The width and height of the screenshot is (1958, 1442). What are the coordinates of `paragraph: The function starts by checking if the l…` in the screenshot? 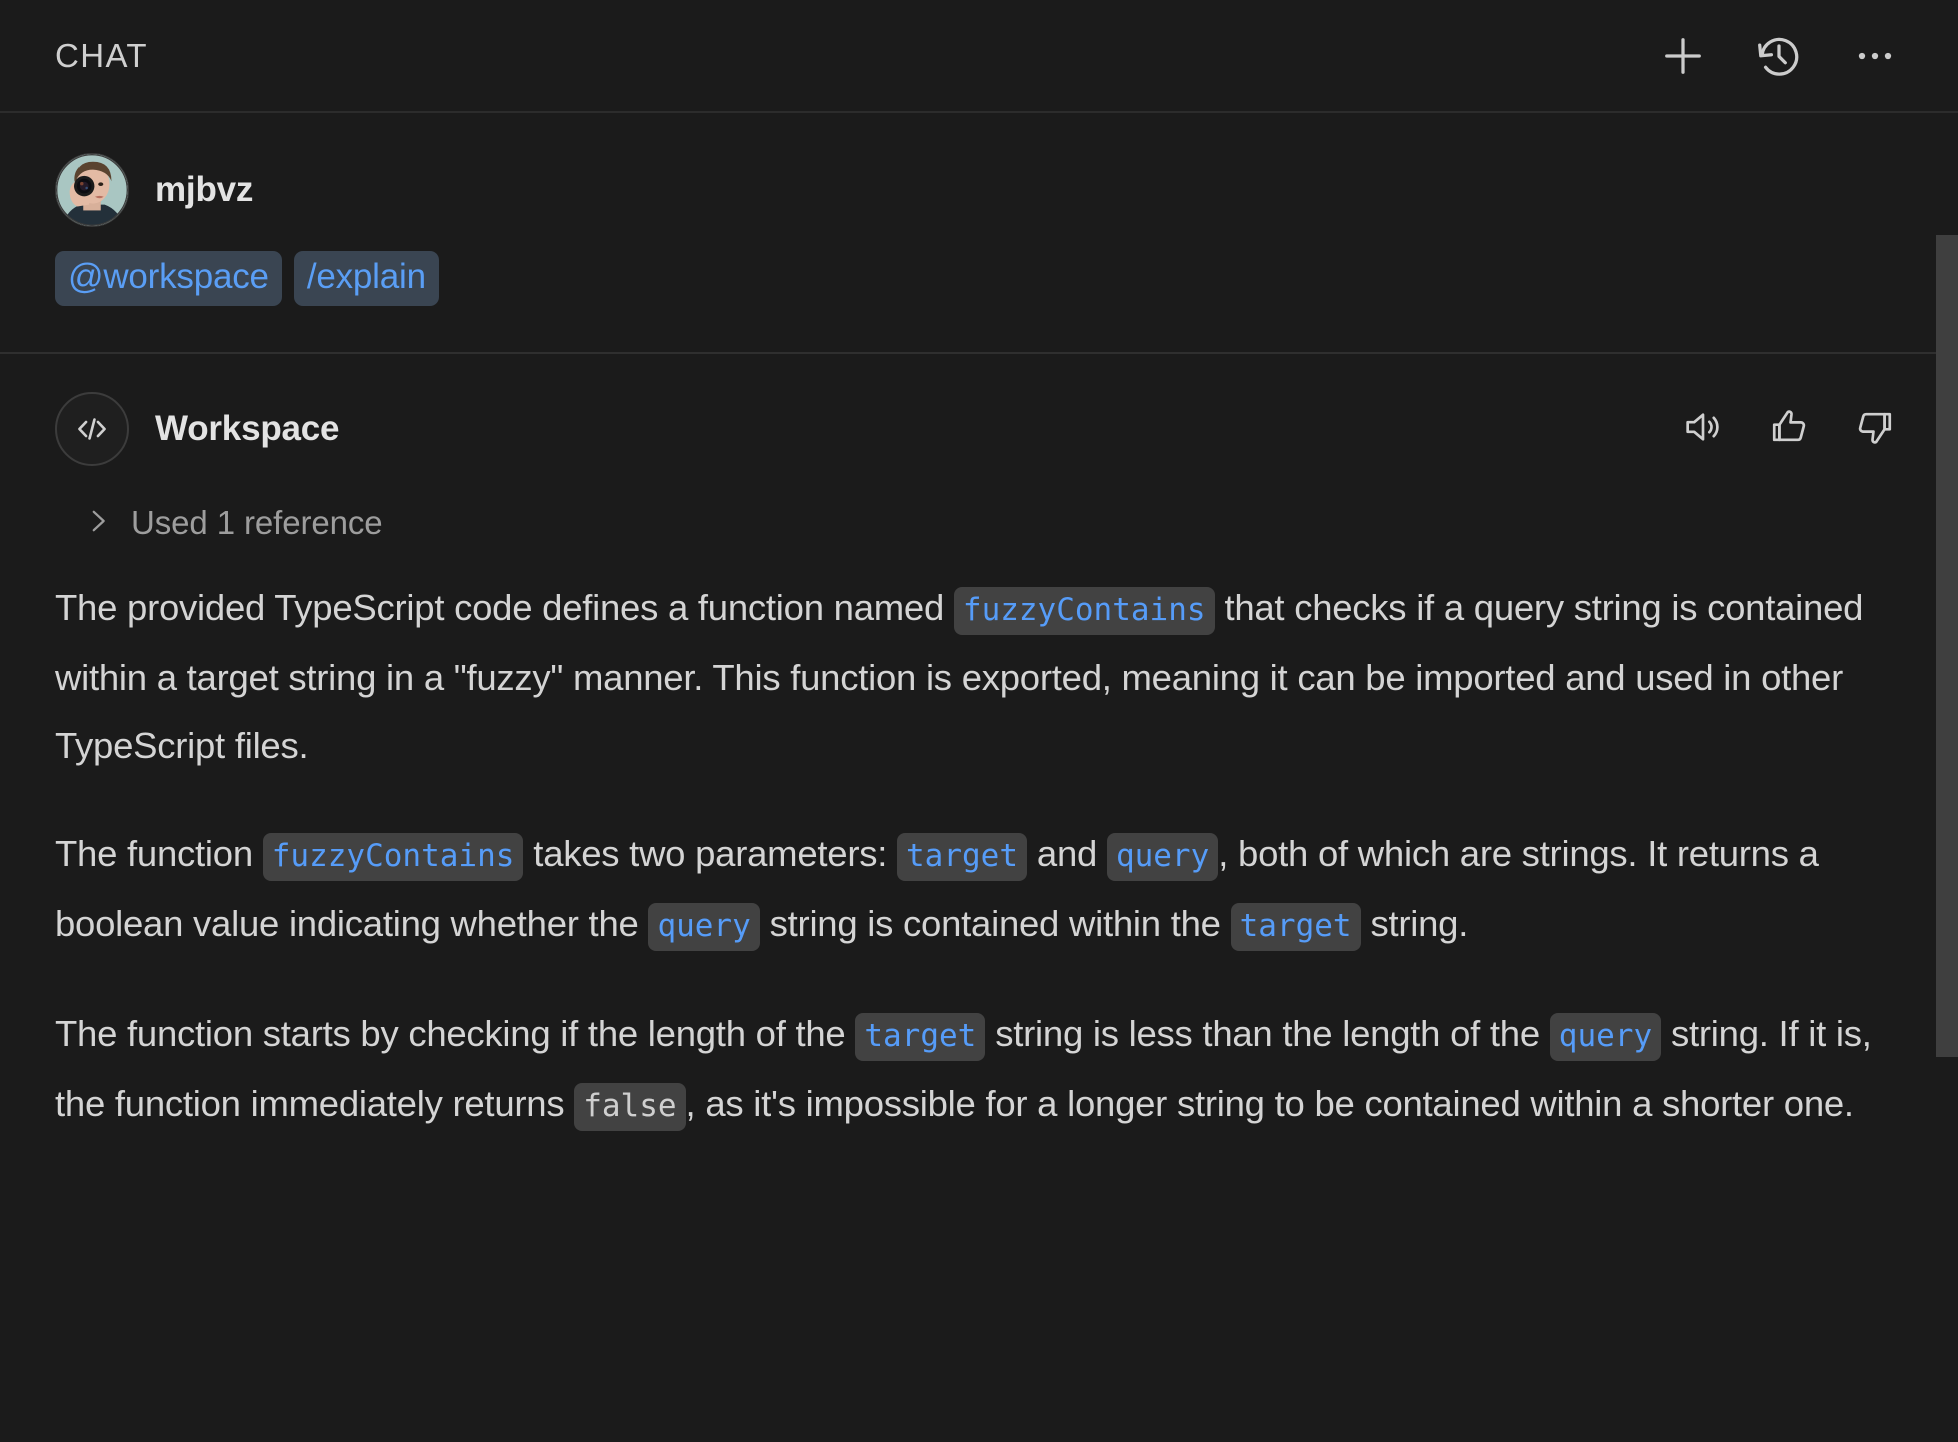 It's located at (970, 1070).